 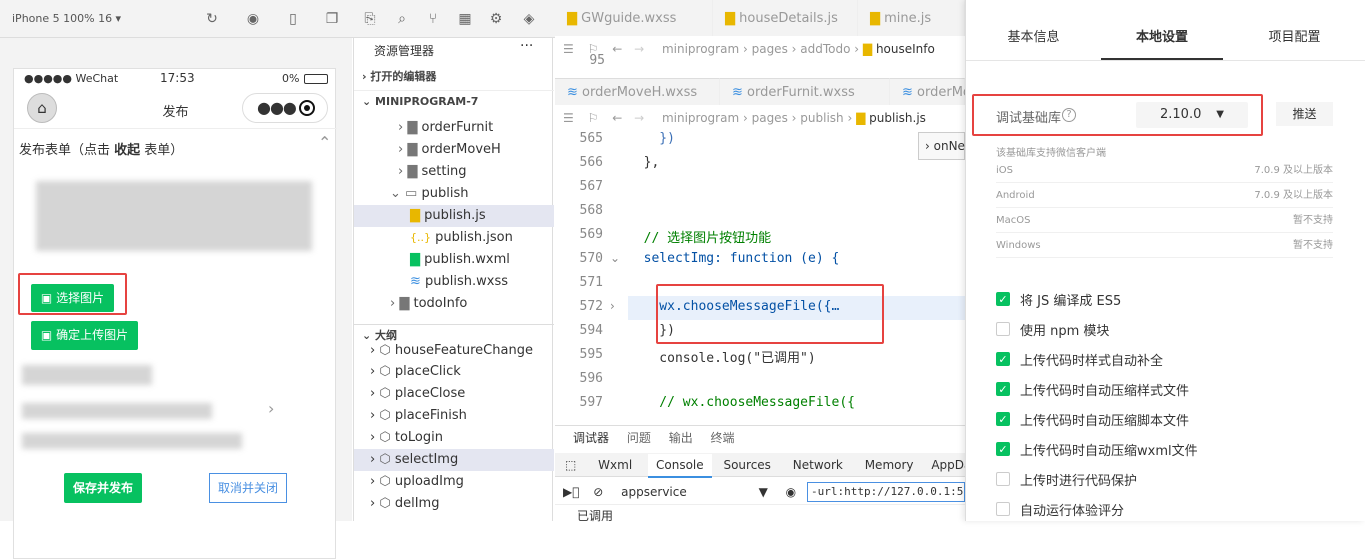 I want to click on search-icon: ⌕, so click(x=402, y=19).